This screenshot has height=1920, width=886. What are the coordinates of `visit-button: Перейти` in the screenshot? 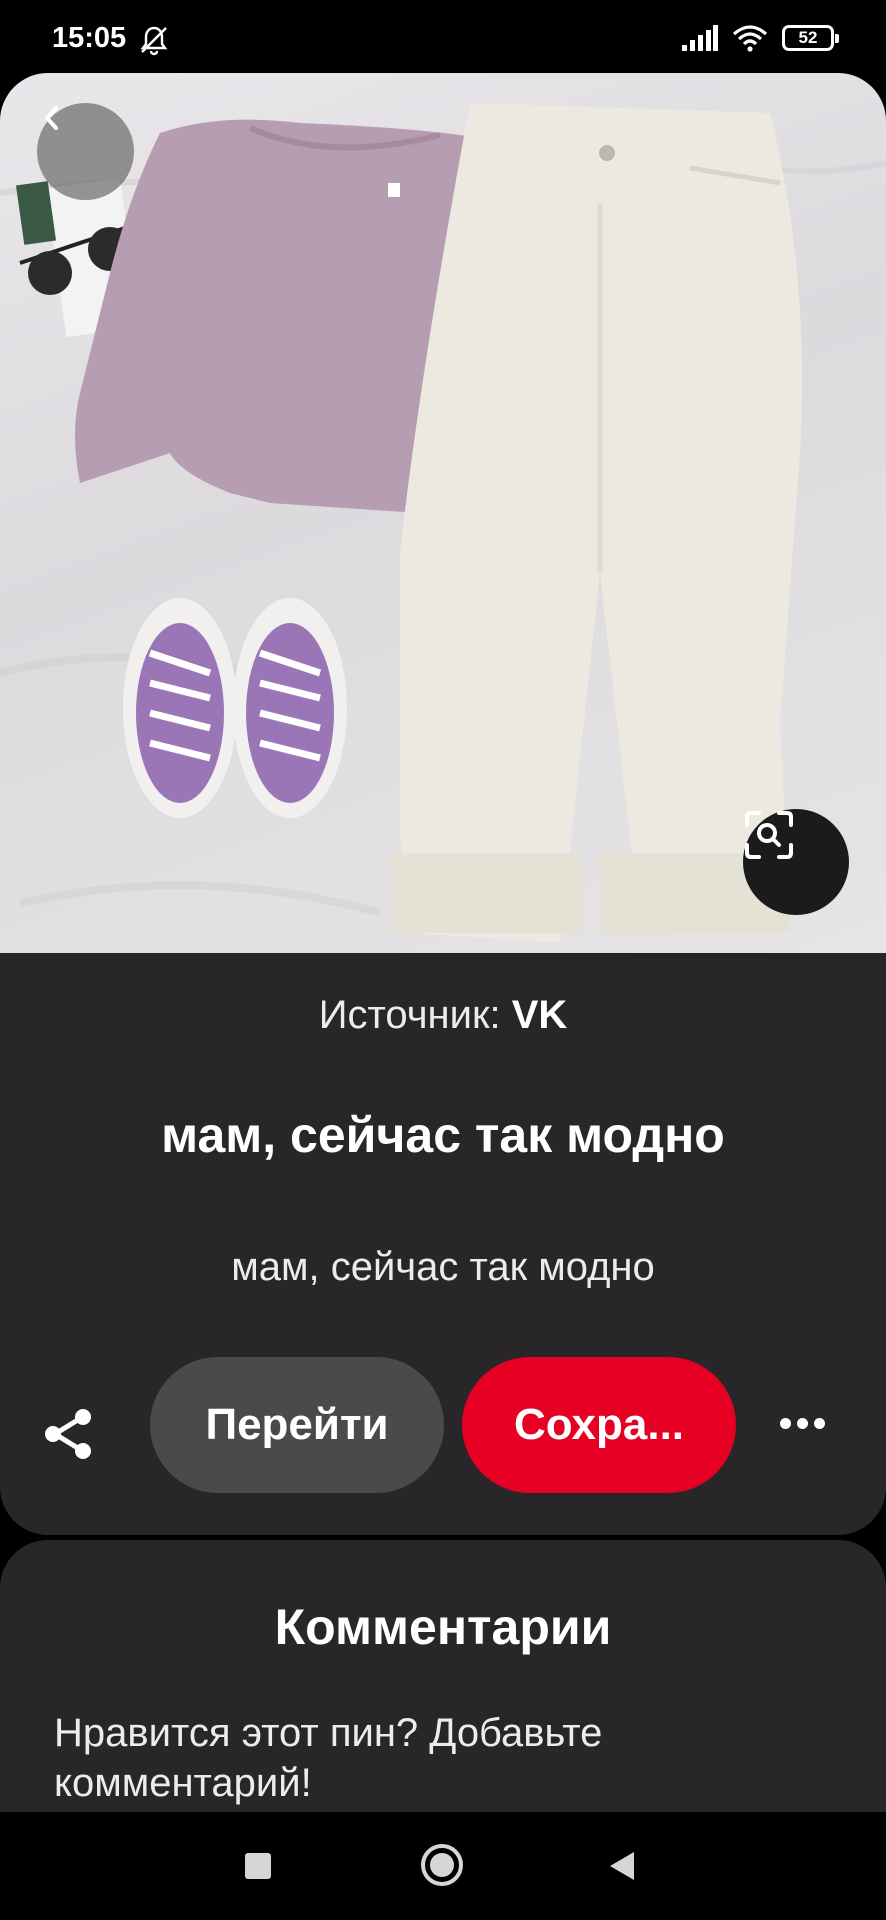 It's located at (297, 1425).